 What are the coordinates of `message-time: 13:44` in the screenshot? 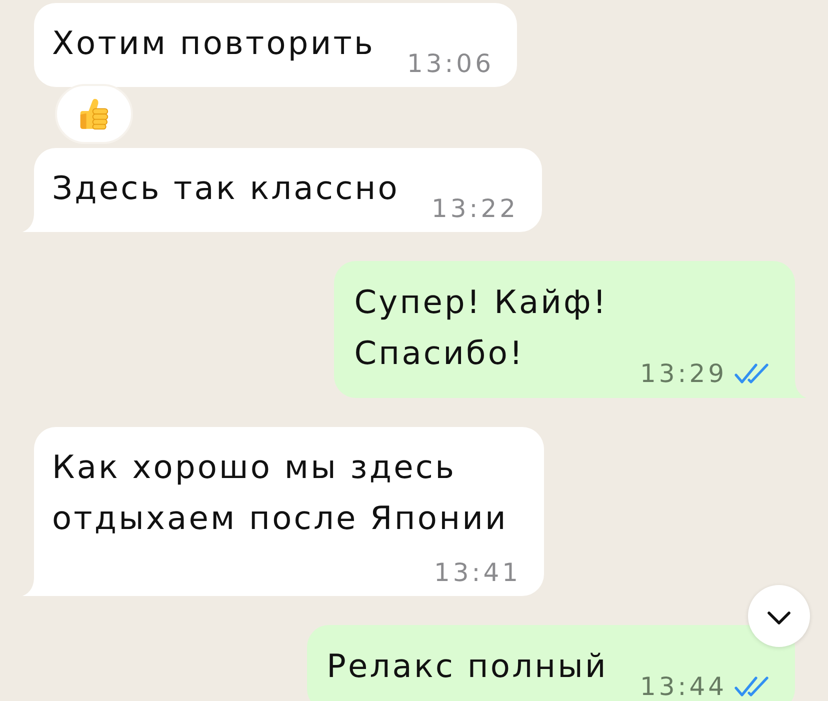 It's located at (683, 686).